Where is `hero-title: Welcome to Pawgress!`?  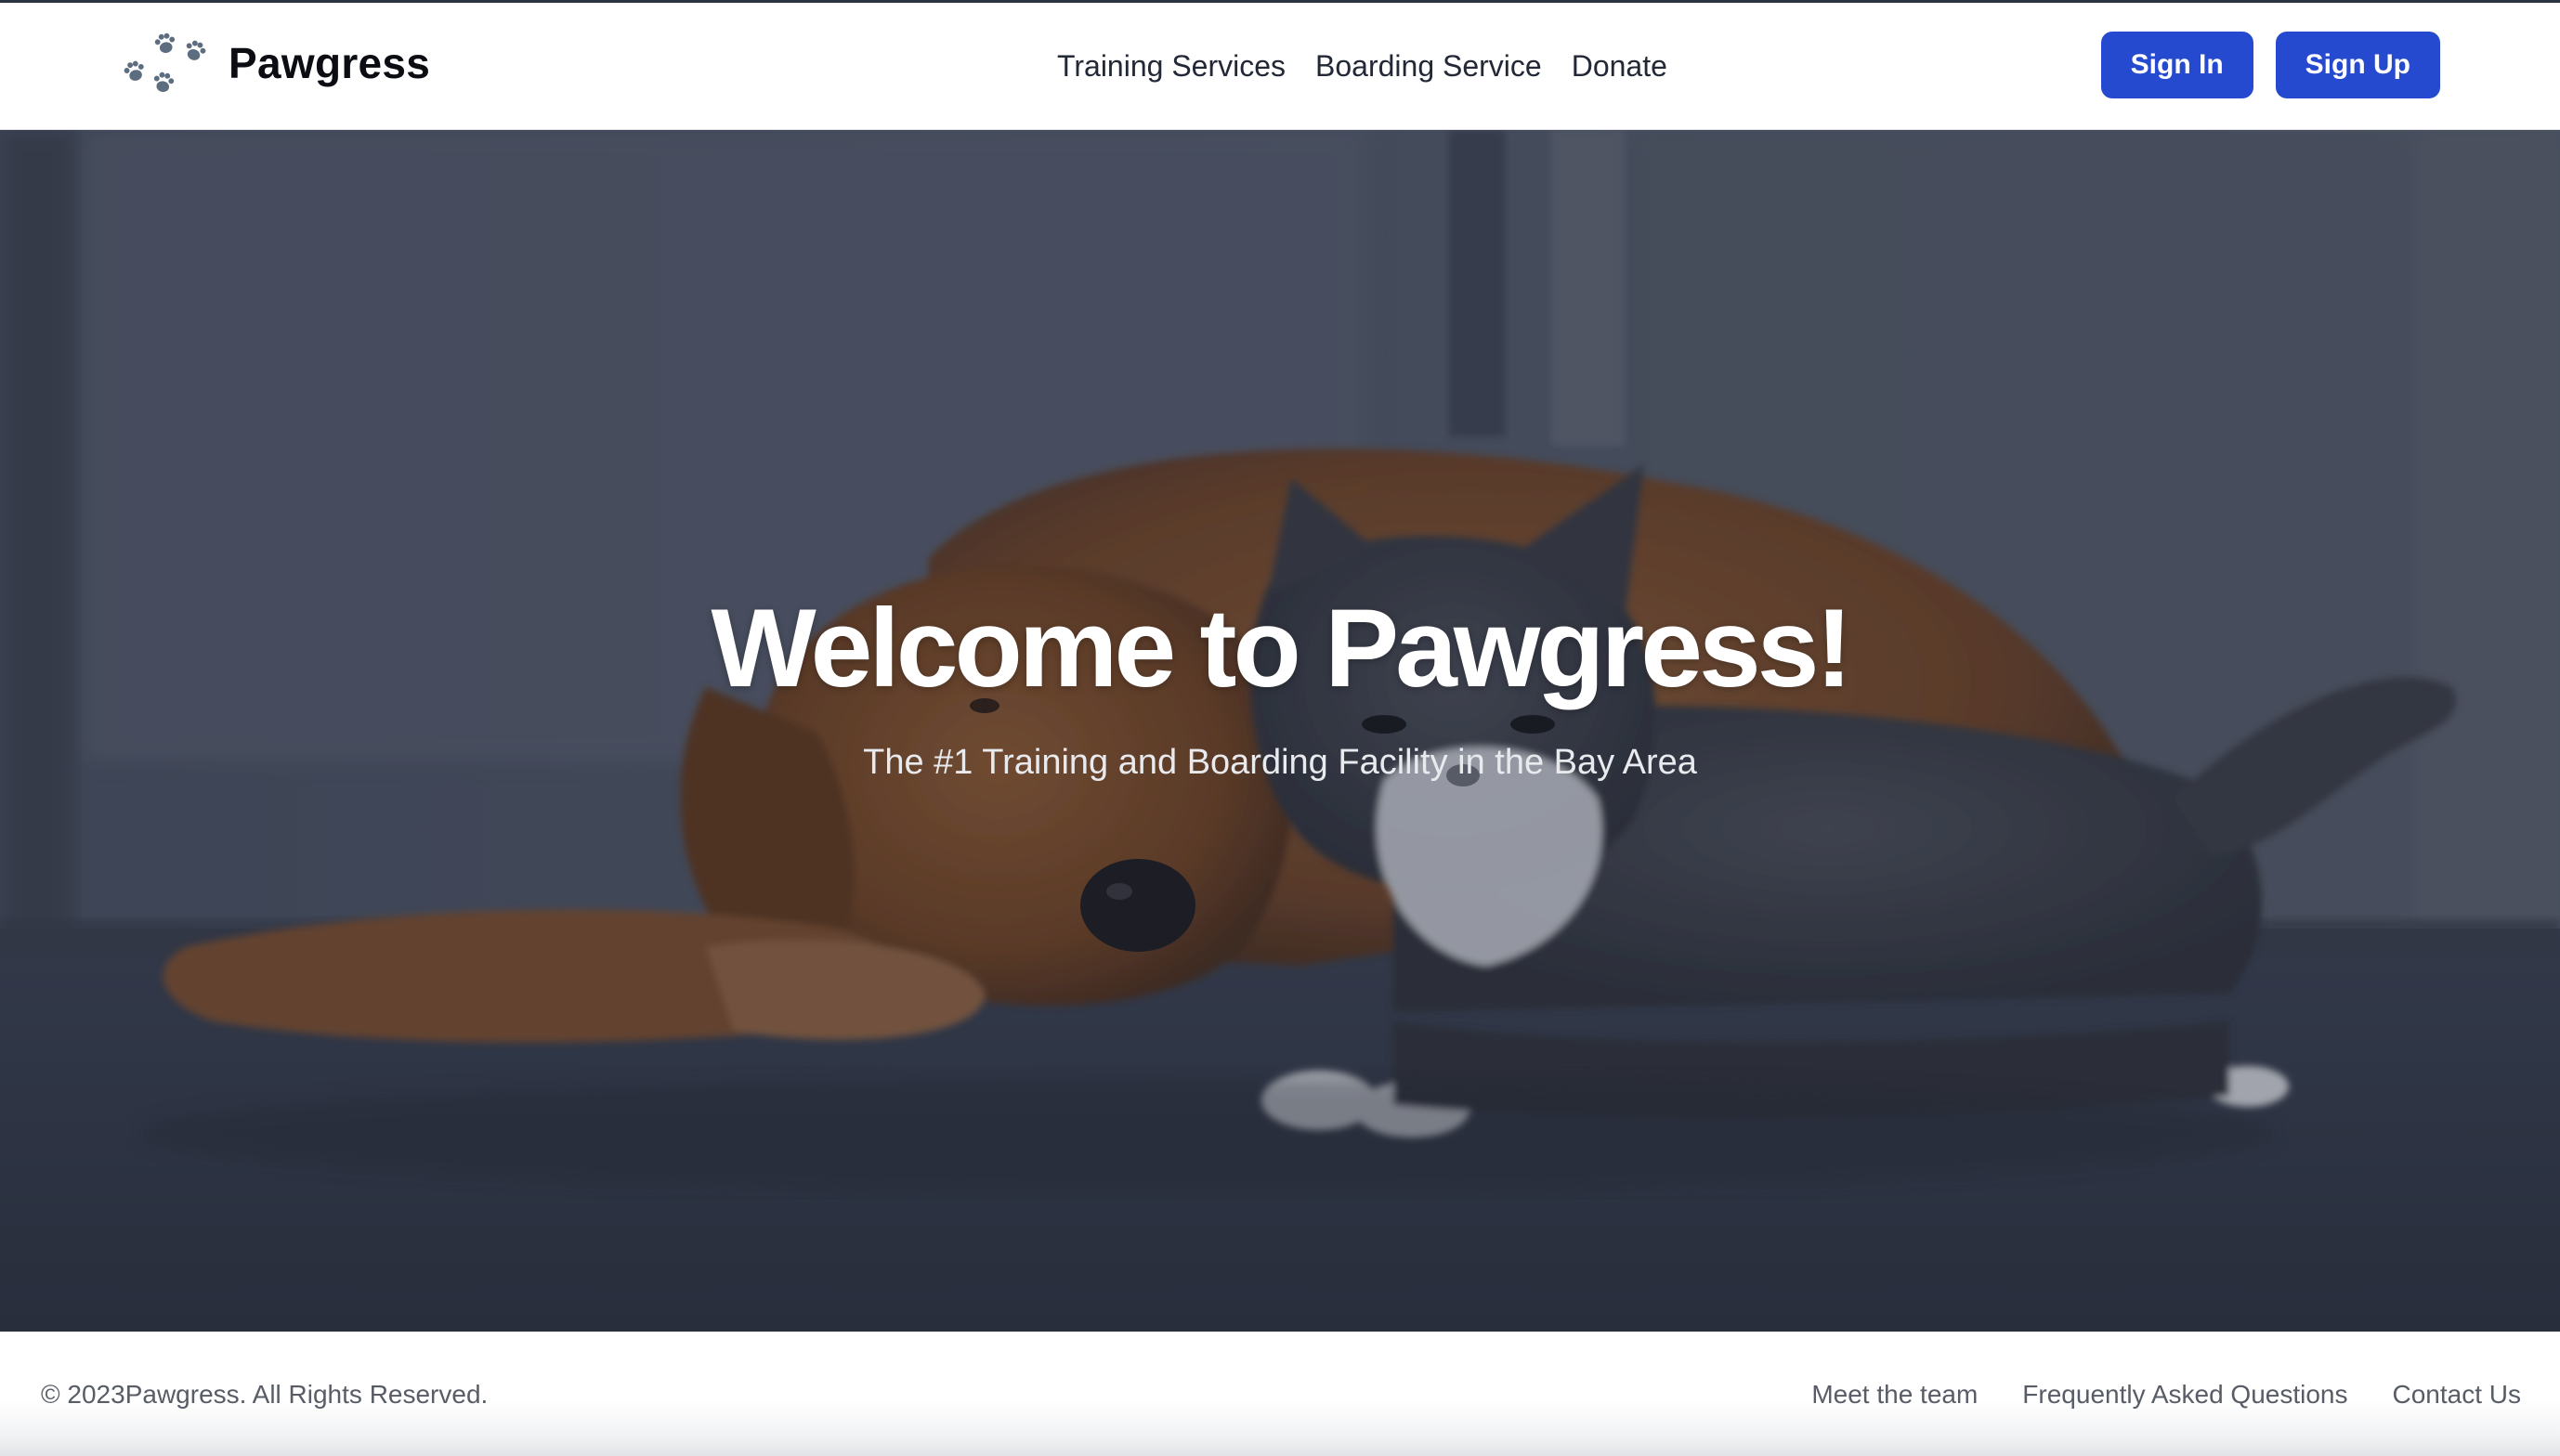
hero-title: Welcome to Pawgress! is located at coordinates (1282, 648).